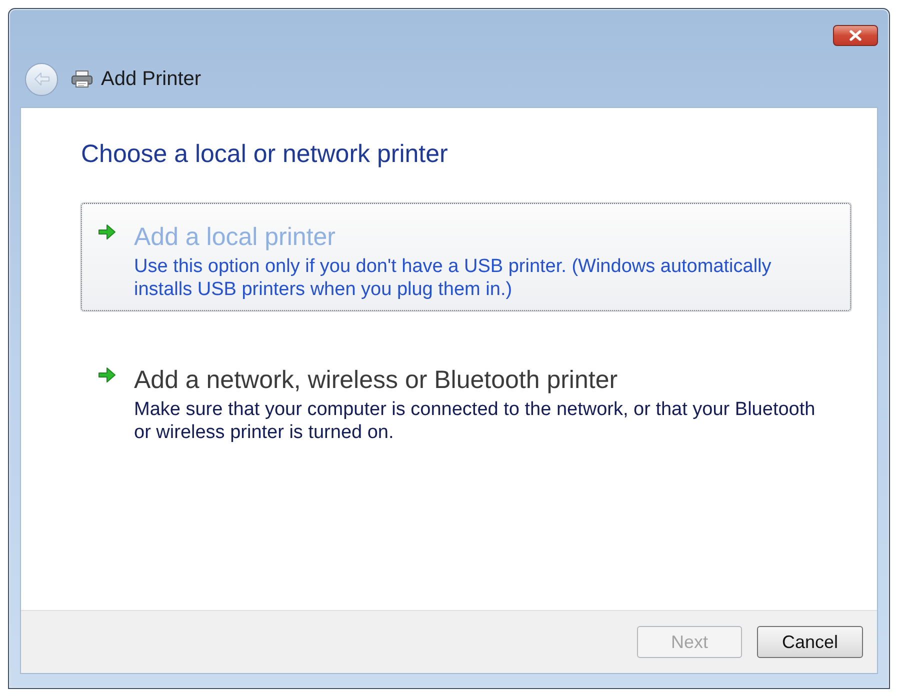 This screenshot has width=900, height=696. Describe the element at coordinates (475, 421) in the screenshot. I see `command-link-description: Make sure that your computer is connected to the network, or that your Bluetooth or wireless printer is turned on.` at that location.